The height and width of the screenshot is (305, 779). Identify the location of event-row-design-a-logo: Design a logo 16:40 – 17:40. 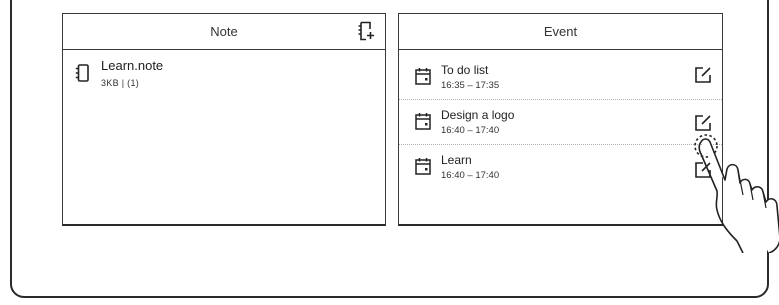
(560, 122).